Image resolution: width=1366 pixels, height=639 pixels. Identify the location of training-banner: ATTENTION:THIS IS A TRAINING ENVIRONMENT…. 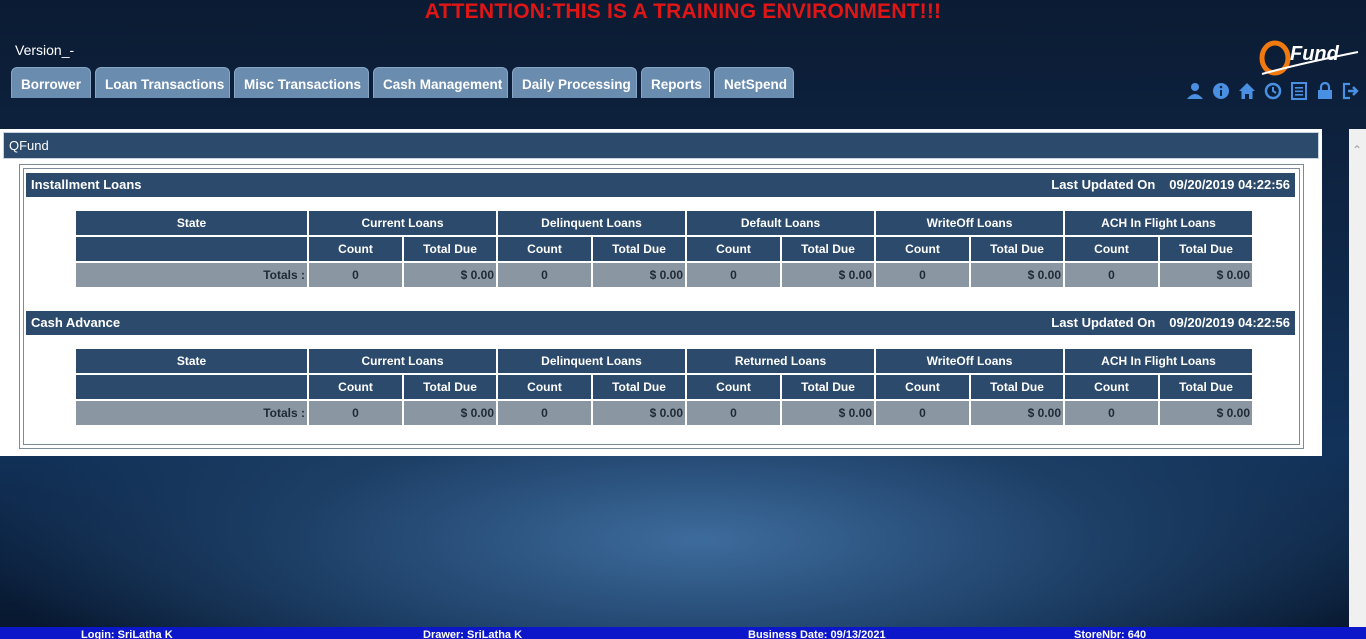
(683, 11).